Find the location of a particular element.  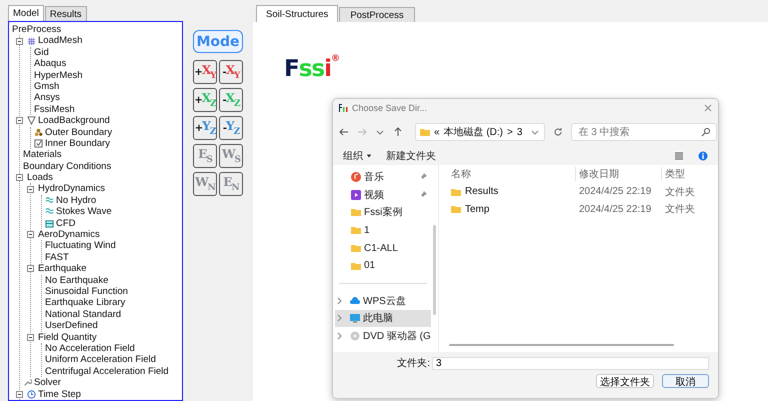

overflow-chevron: « is located at coordinates (437, 132).